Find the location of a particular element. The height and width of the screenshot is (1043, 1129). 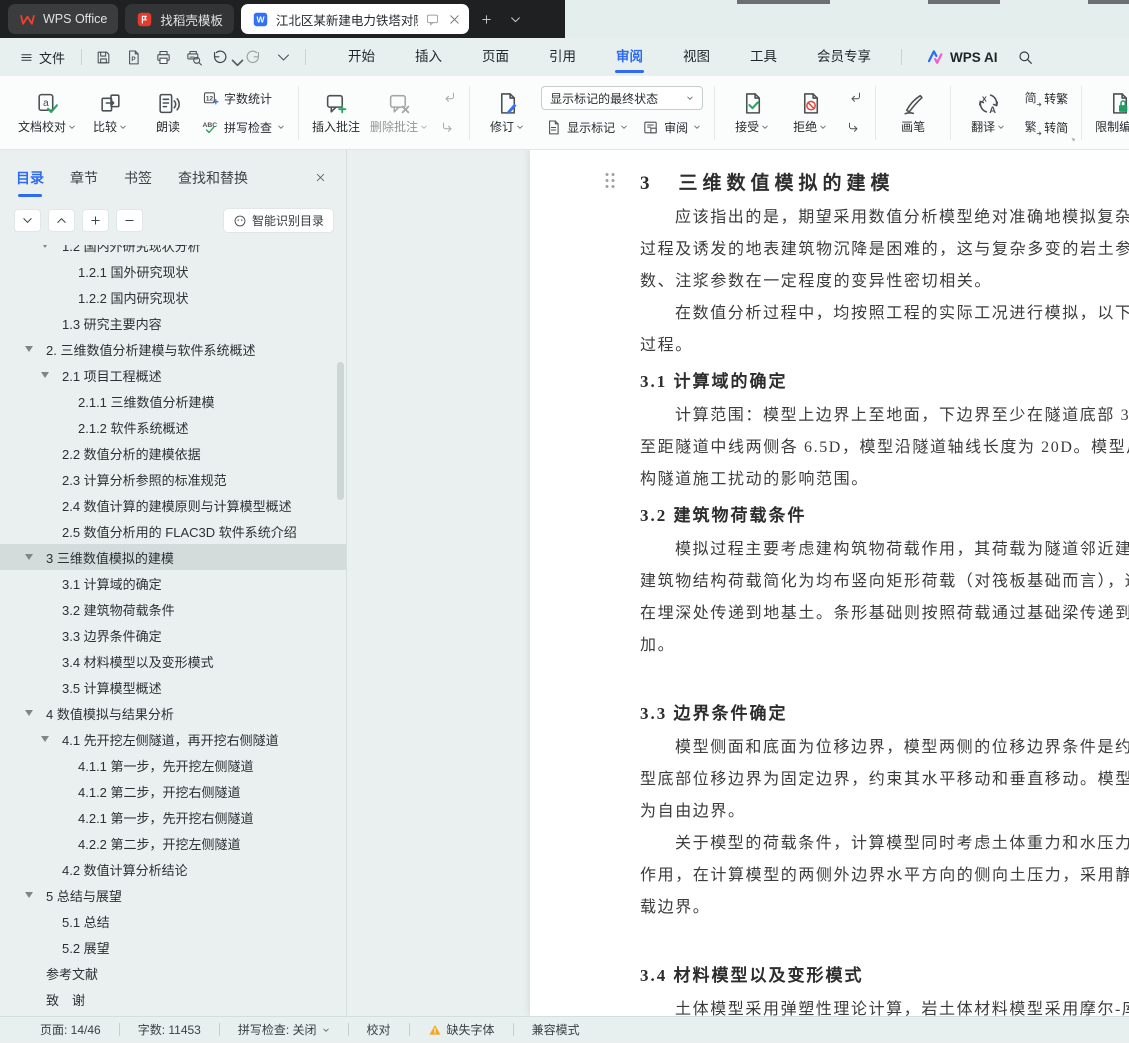

toc-item: 2.1.1 三维数值分析建模 is located at coordinates (173, 401).